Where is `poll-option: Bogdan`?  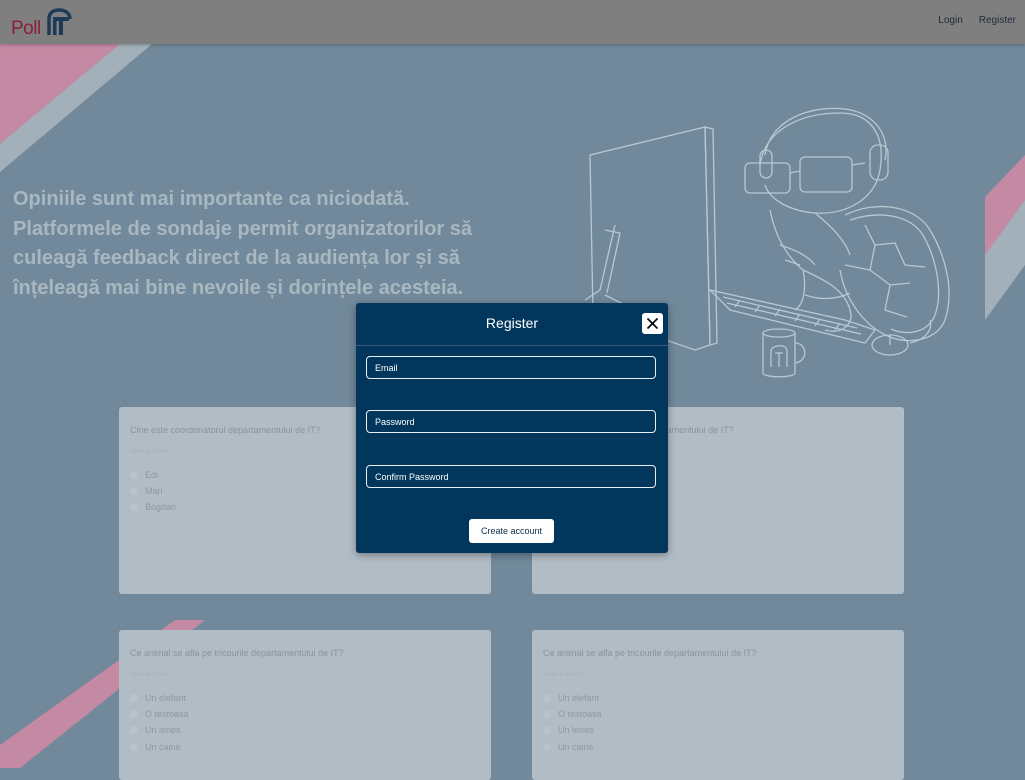
poll-option: Bogdan is located at coordinates (153, 507).